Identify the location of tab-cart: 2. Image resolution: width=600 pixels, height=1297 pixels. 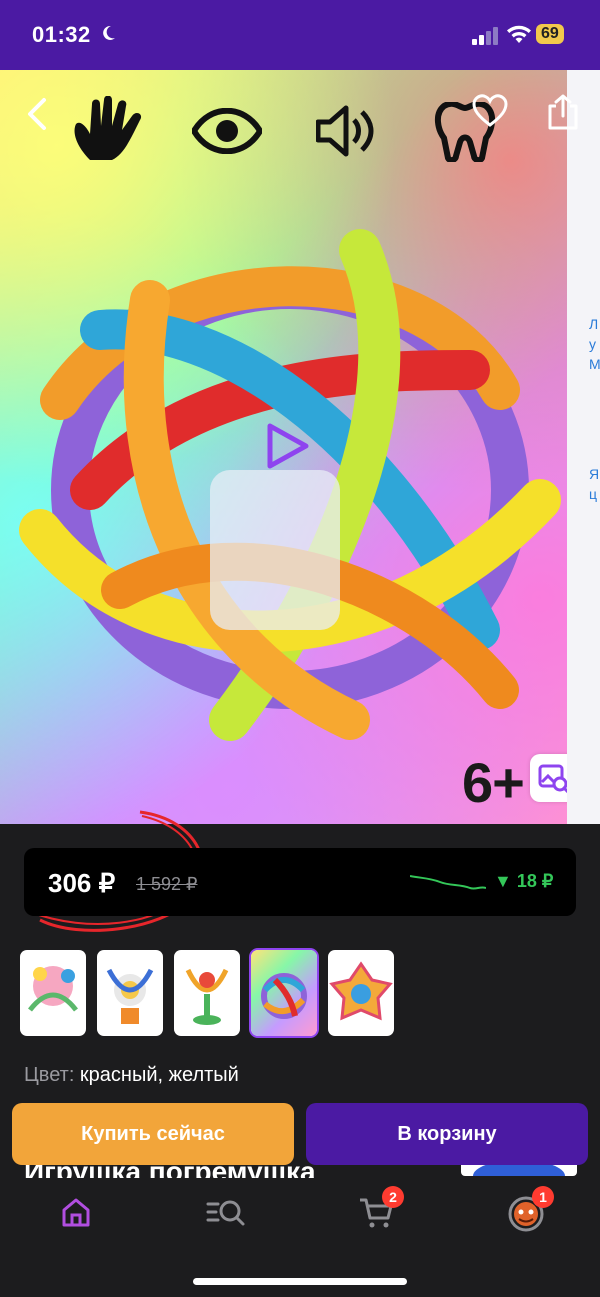
(380, 1209).